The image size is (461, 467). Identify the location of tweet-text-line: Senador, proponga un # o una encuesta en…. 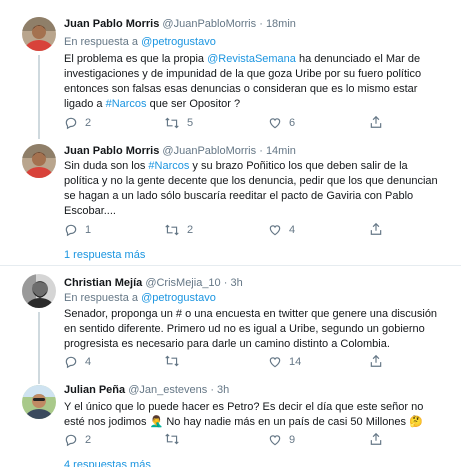
(260, 314).